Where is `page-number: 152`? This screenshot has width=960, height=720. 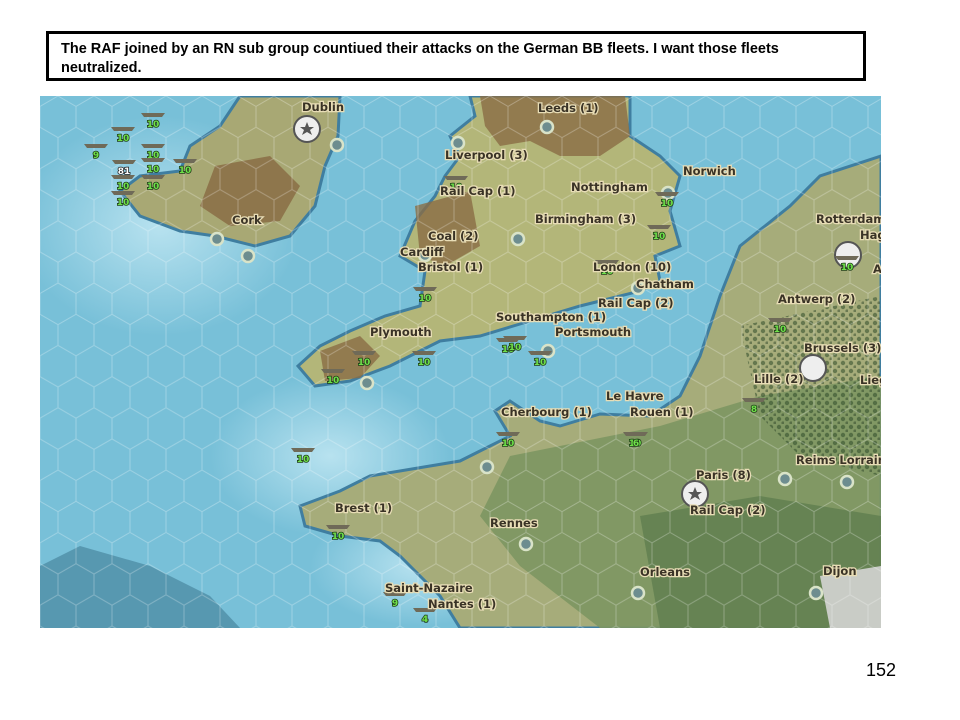
page-number: 152 is located at coordinates (881, 670).